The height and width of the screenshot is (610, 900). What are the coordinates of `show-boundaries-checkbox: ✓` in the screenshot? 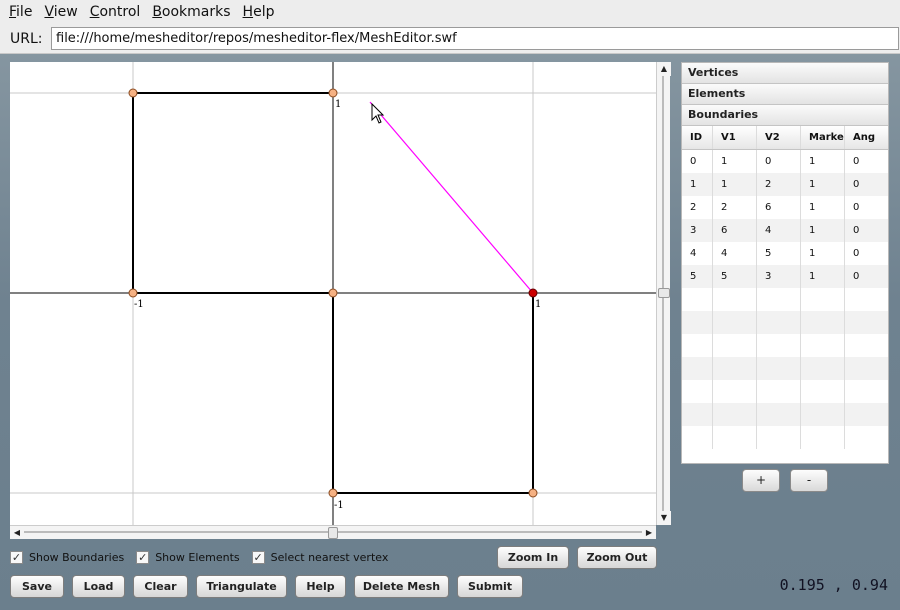 It's located at (16, 557).